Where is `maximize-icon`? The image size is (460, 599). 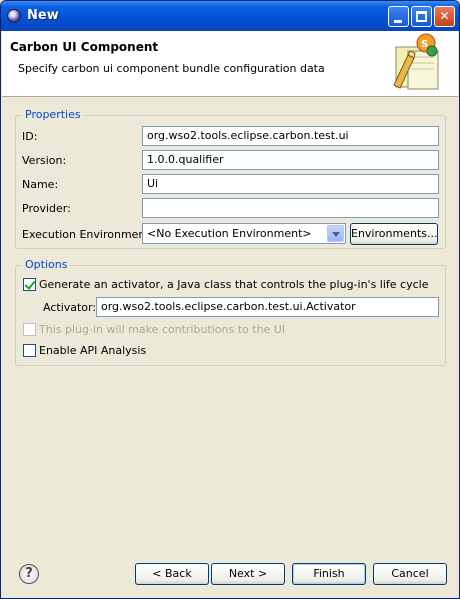 maximize-icon is located at coordinates (421, 16).